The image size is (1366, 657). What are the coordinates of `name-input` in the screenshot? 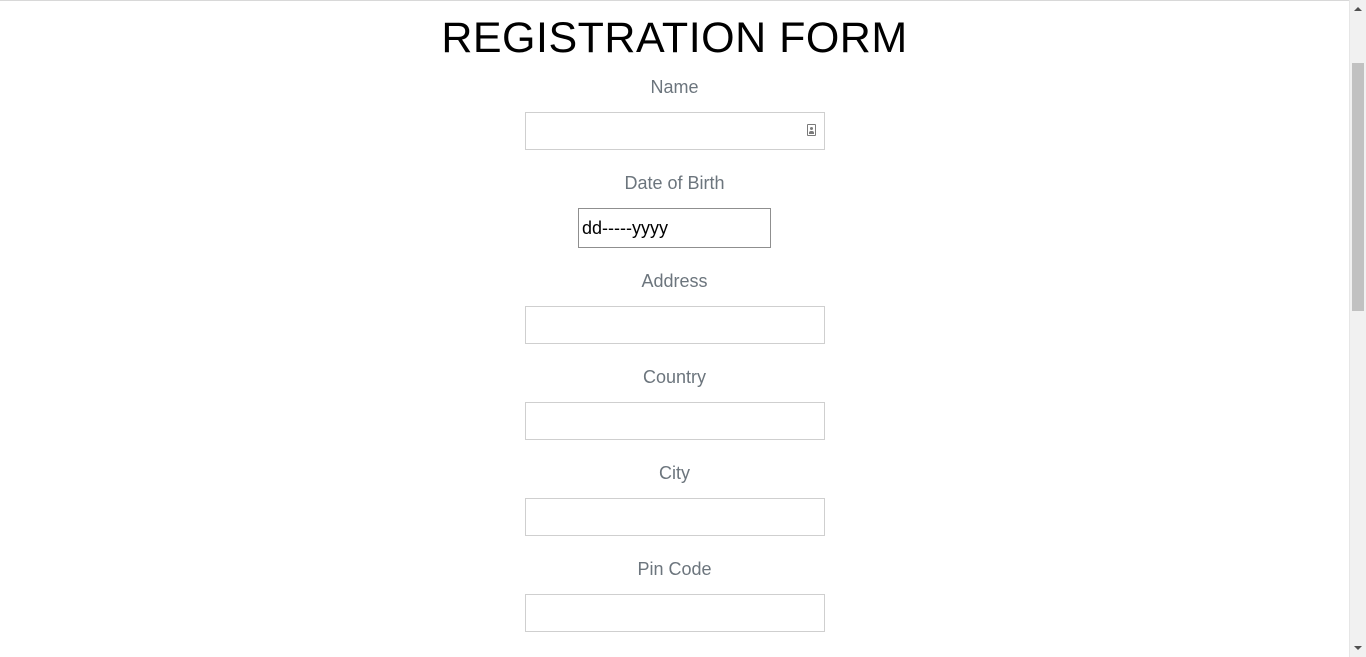 It's located at (675, 131).